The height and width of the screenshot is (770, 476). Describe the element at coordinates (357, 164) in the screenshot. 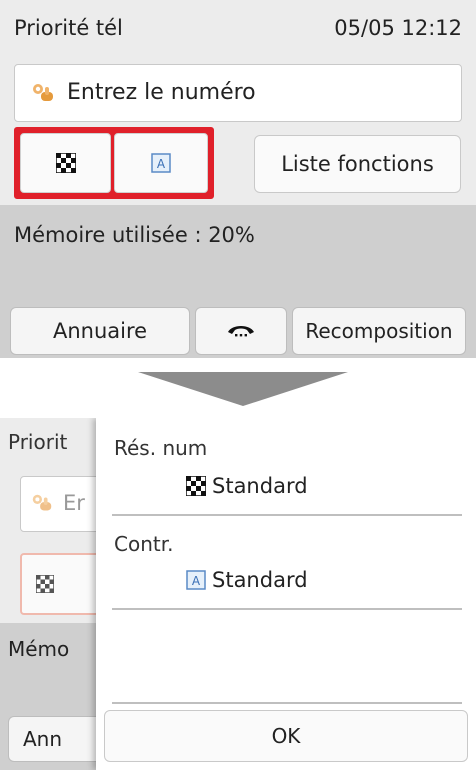

I see `function-list-button: Liste fonctions` at that location.